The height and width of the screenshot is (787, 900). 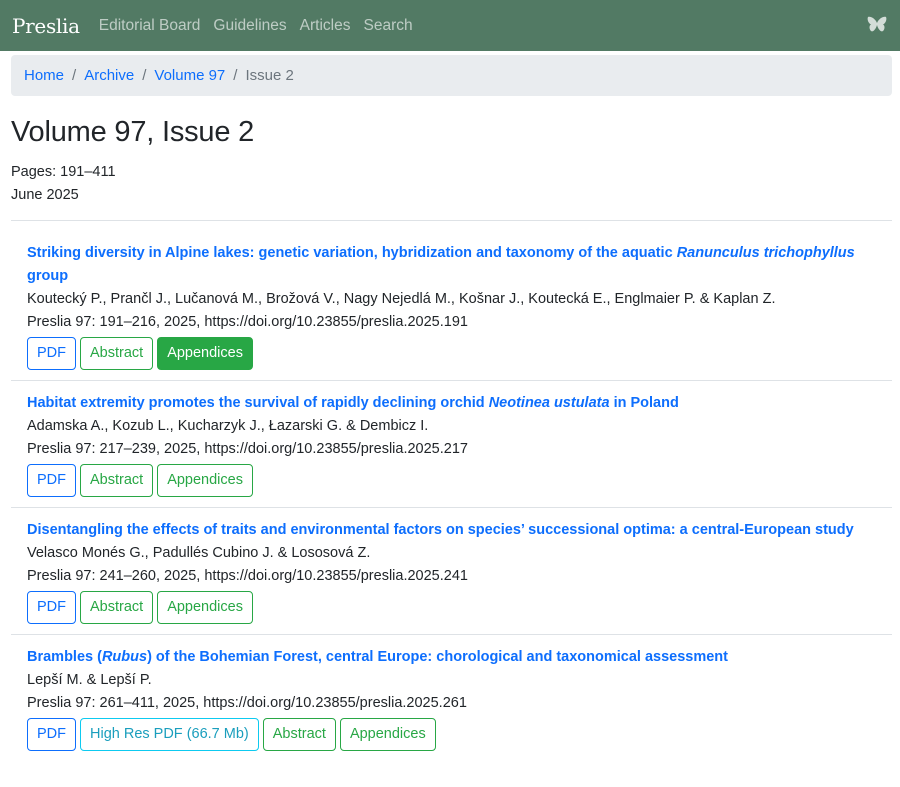 What do you see at coordinates (124, 657) in the screenshot?
I see `article-title-taxon: Rubus` at bounding box center [124, 657].